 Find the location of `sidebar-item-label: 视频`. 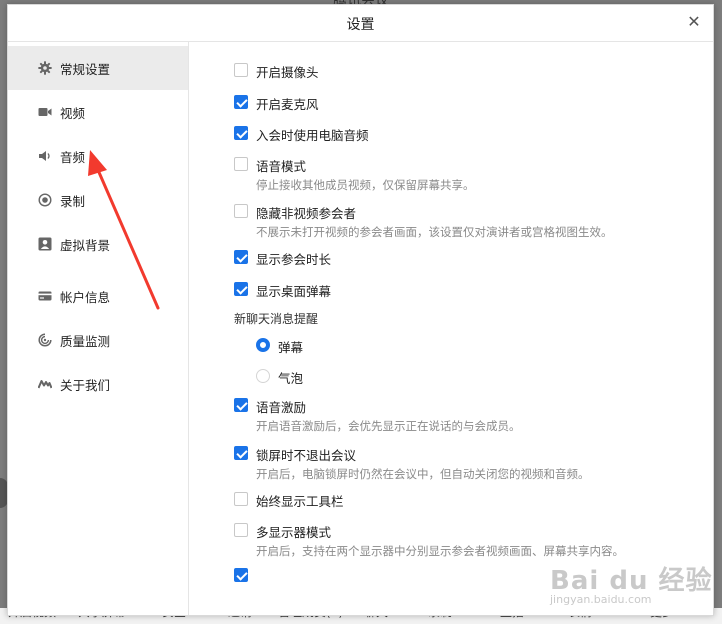

sidebar-item-label: 视频 is located at coordinates (73, 113).